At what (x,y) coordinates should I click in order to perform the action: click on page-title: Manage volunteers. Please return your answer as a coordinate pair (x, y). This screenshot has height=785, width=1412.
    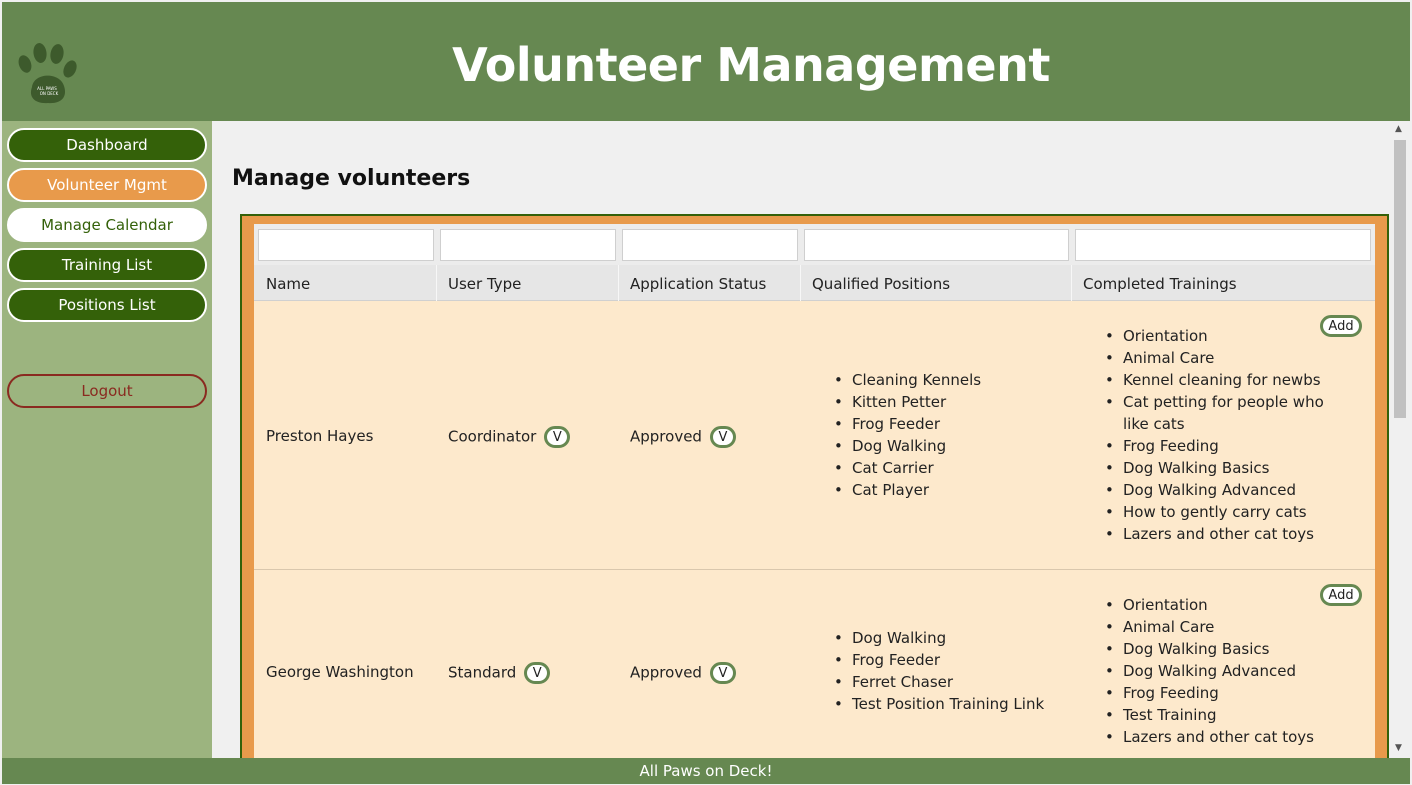
    Looking at the image, I should click on (351, 178).